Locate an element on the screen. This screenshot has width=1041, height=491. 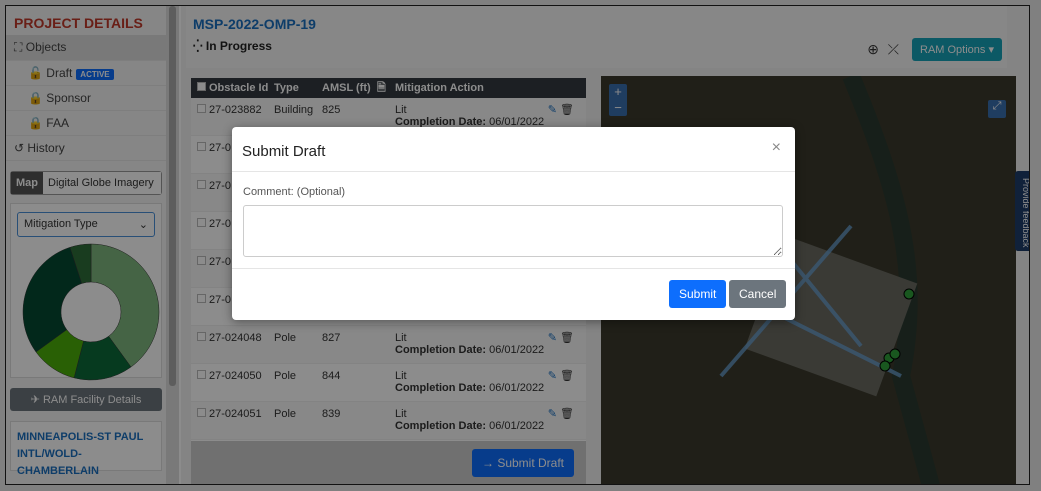
submit-button: Submit is located at coordinates (698, 294).